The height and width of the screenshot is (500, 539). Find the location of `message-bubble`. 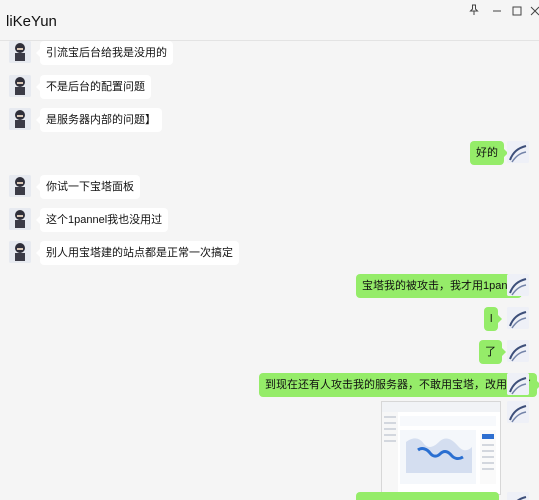

message-bubble is located at coordinates (427, 496).